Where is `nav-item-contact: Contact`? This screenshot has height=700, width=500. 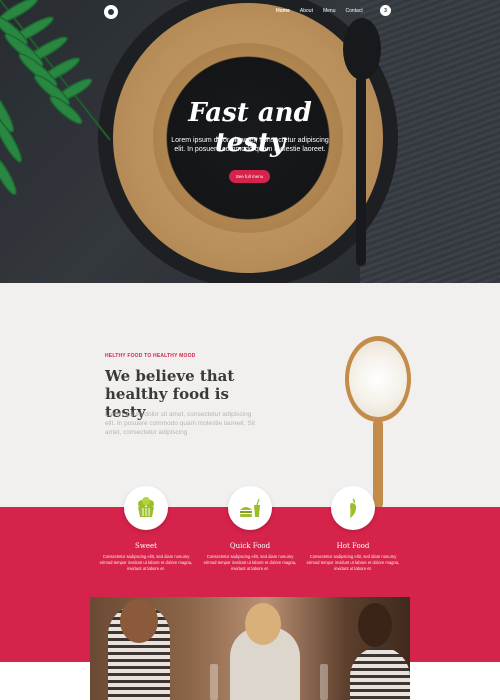 nav-item-contact: Contact is located at coordinates (354, 11).